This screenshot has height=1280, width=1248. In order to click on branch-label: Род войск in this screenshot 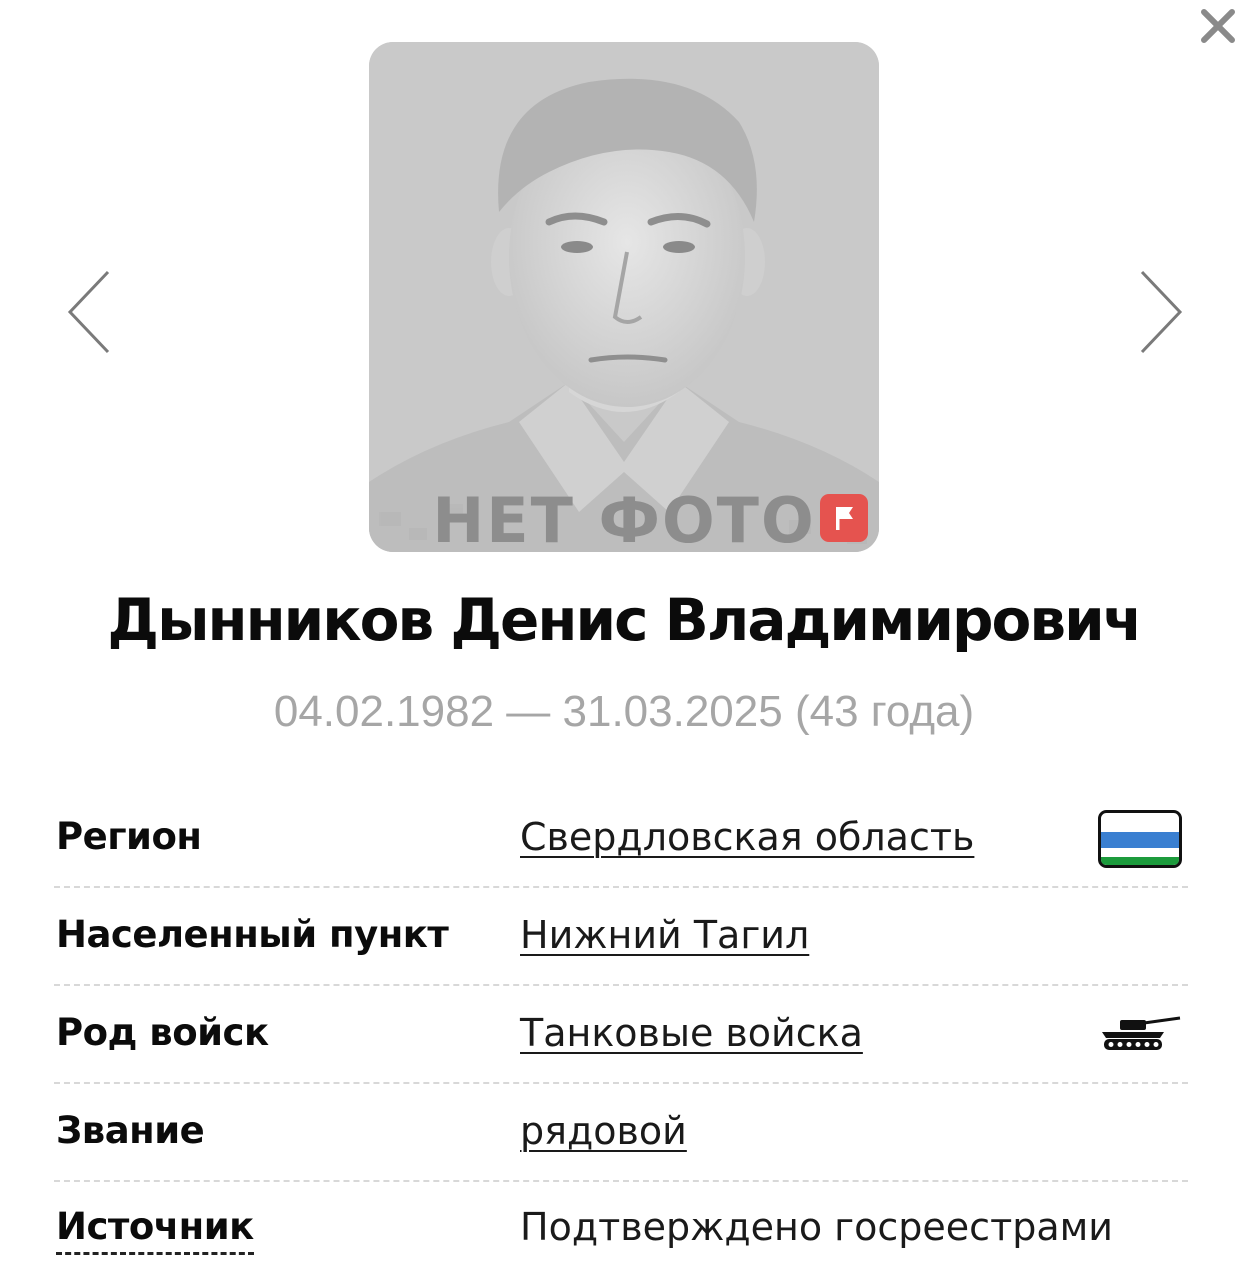, I will do `click(162, 1032)`.